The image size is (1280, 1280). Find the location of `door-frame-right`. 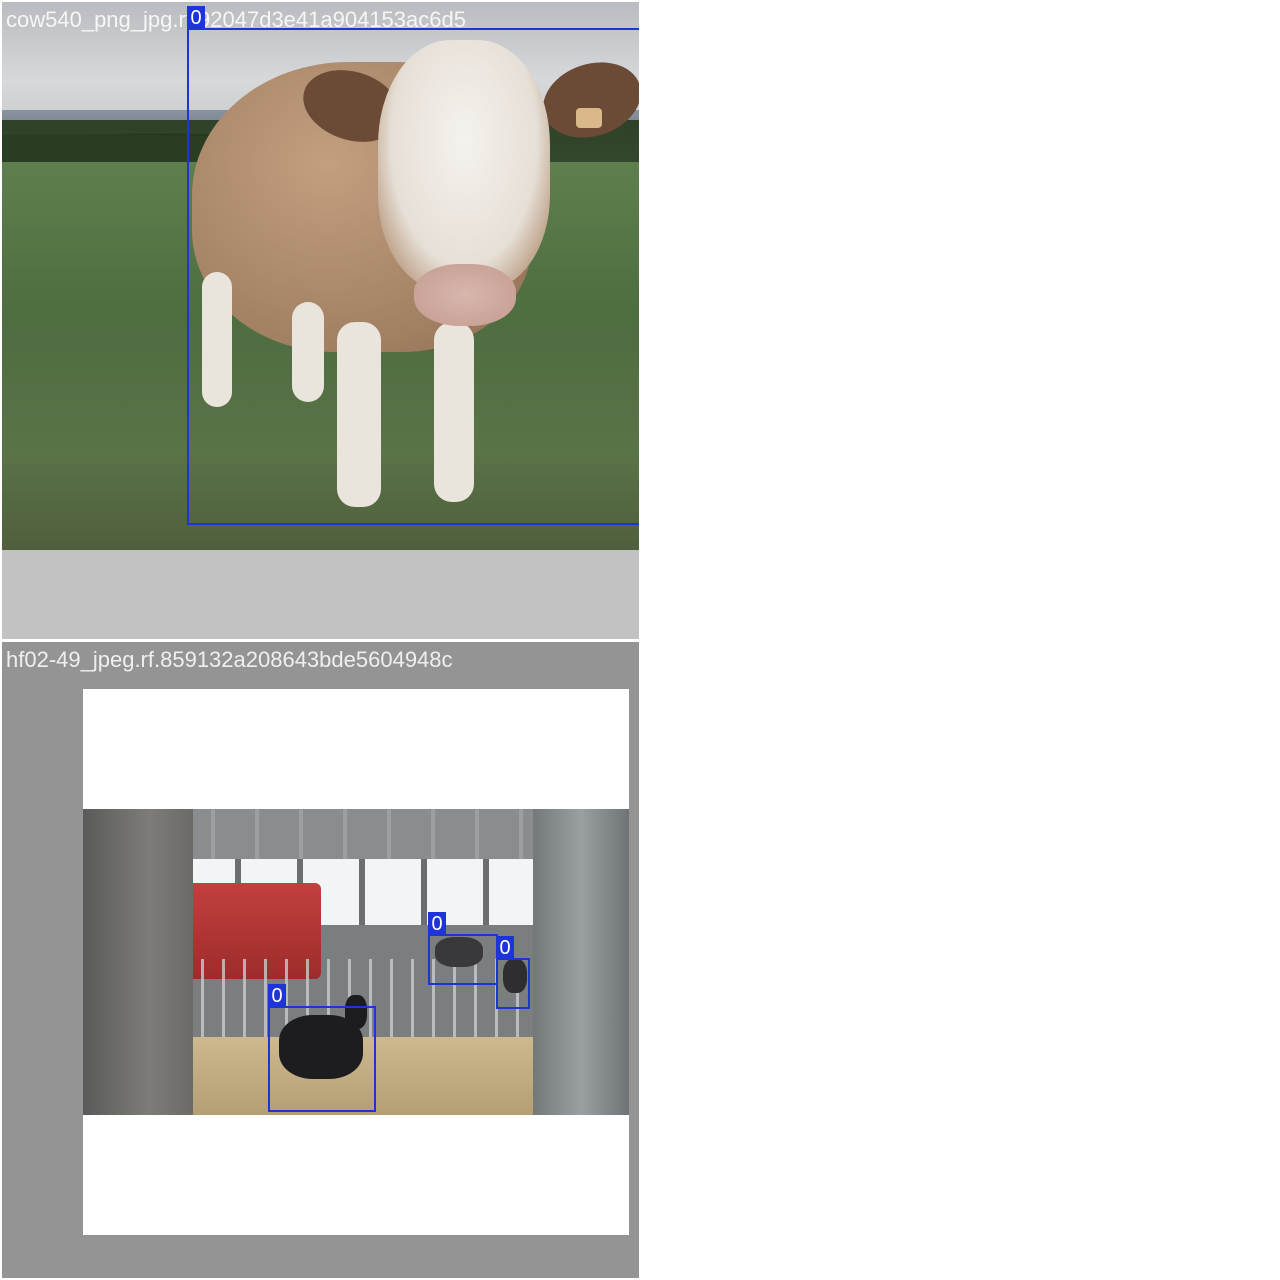

door-frame-right is located at coordinates (581, 962).